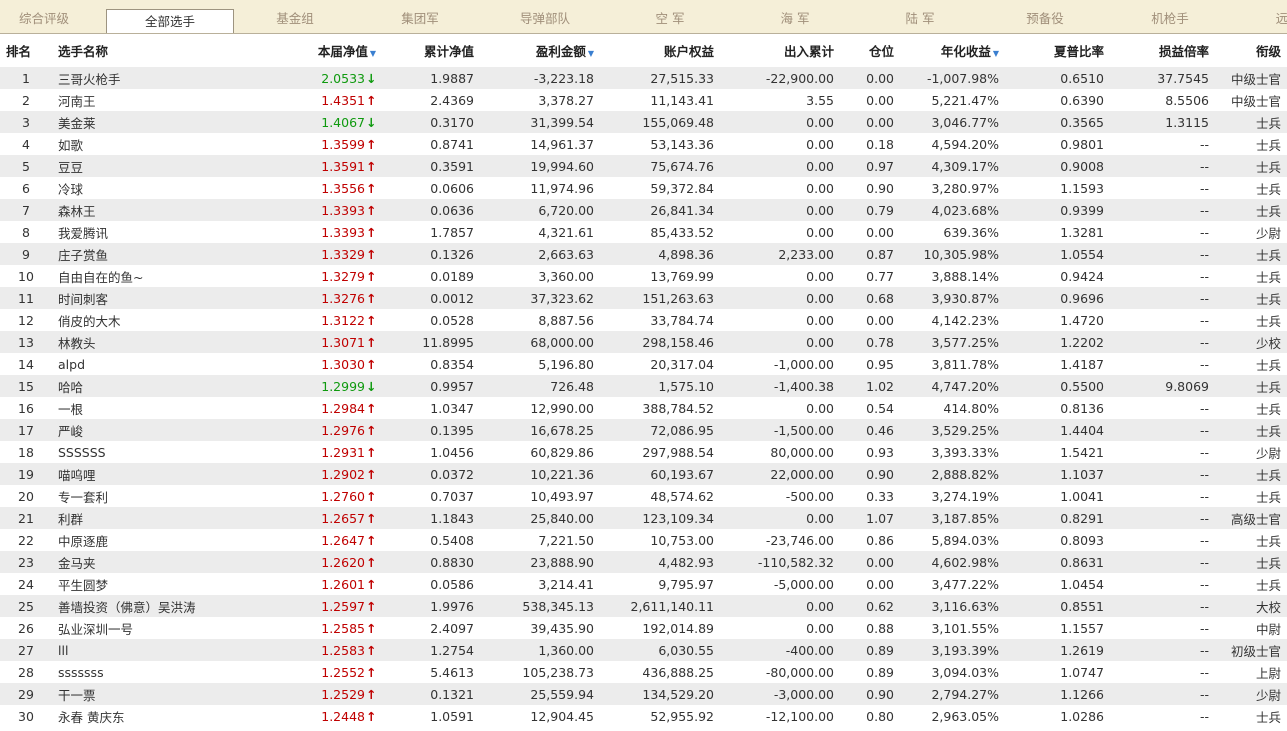 This screenshot has height=731, width=1287. Describe the element at coordinates (131, 50) in the screenshot. I see `col-header-name: 选手名称` at that location.